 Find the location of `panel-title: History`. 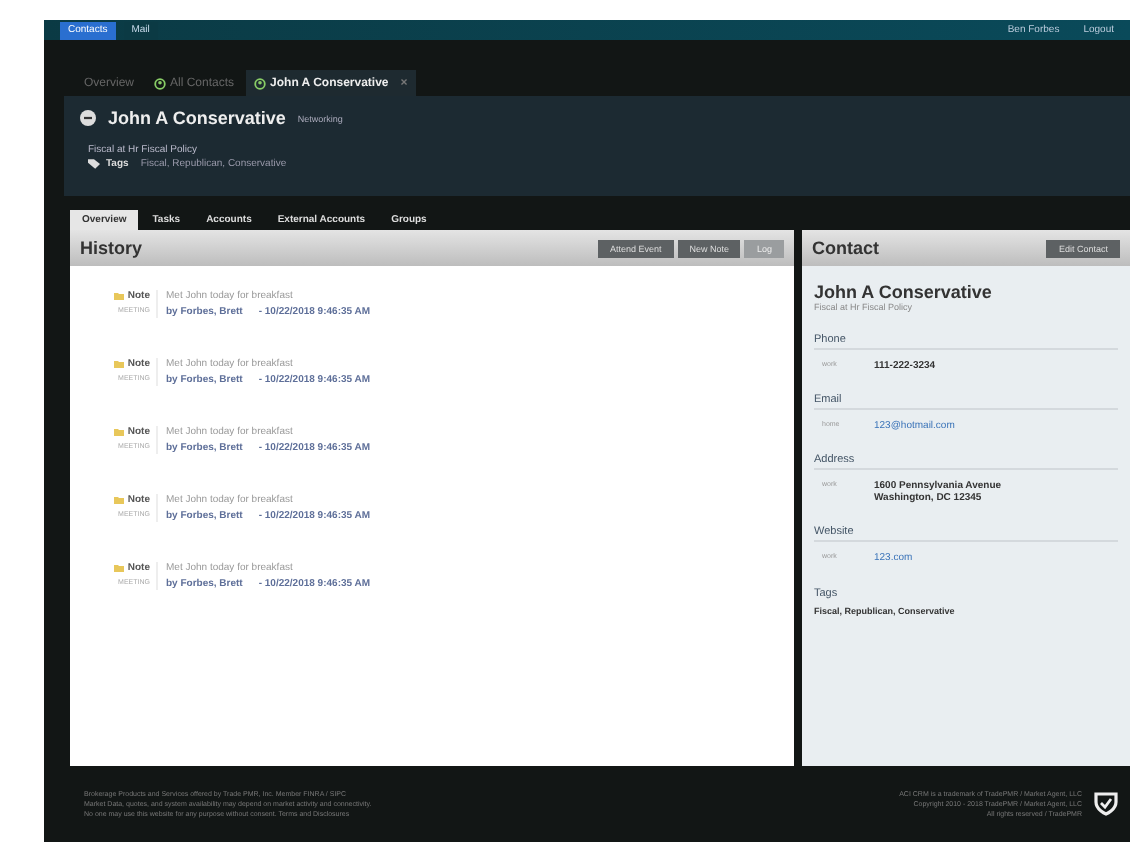

panel-title: History is located at coordinates (111, 248).